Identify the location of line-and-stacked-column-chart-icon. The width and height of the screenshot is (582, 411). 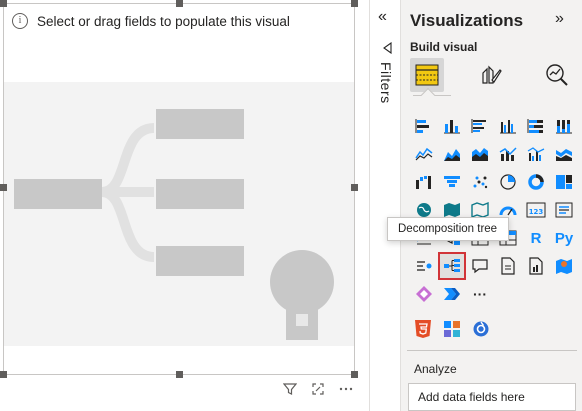
(508, 154).